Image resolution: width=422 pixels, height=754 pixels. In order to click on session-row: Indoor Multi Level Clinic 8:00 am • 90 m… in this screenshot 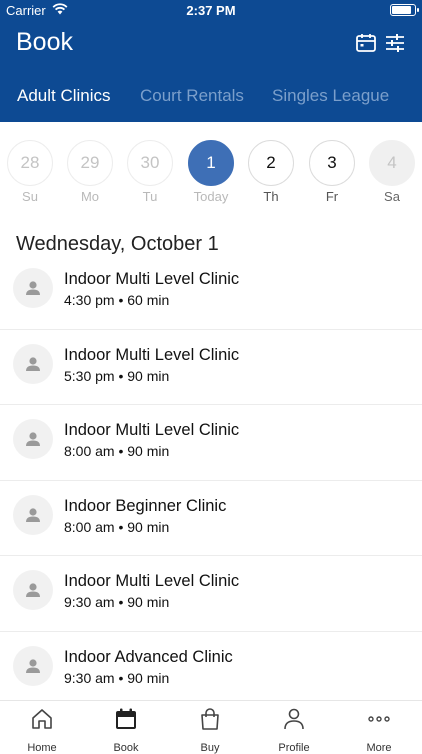, I will do `click(211, 443)`.